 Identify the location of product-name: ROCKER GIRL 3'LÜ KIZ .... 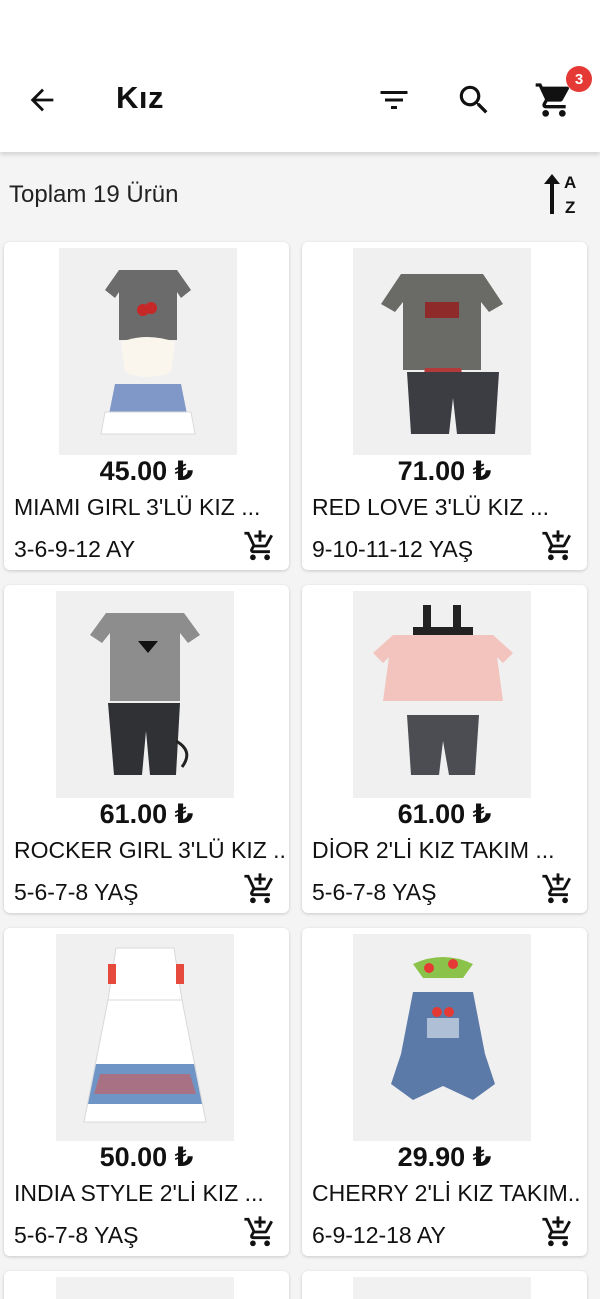
(149, 850).